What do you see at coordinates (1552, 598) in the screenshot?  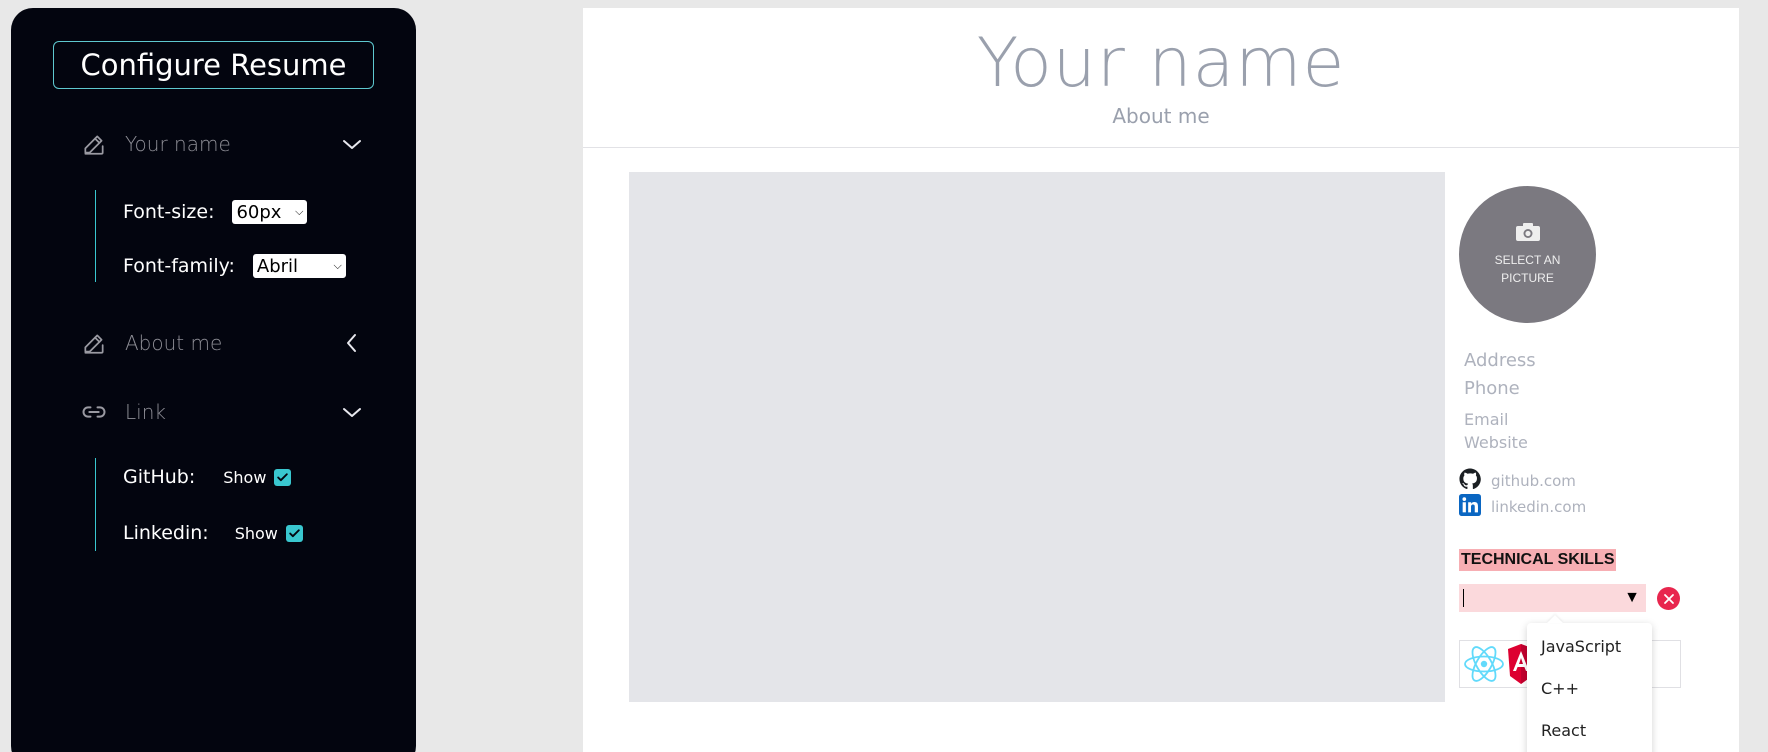 I see `skills-select-input: ▼` at bounding box center [1552, 598].